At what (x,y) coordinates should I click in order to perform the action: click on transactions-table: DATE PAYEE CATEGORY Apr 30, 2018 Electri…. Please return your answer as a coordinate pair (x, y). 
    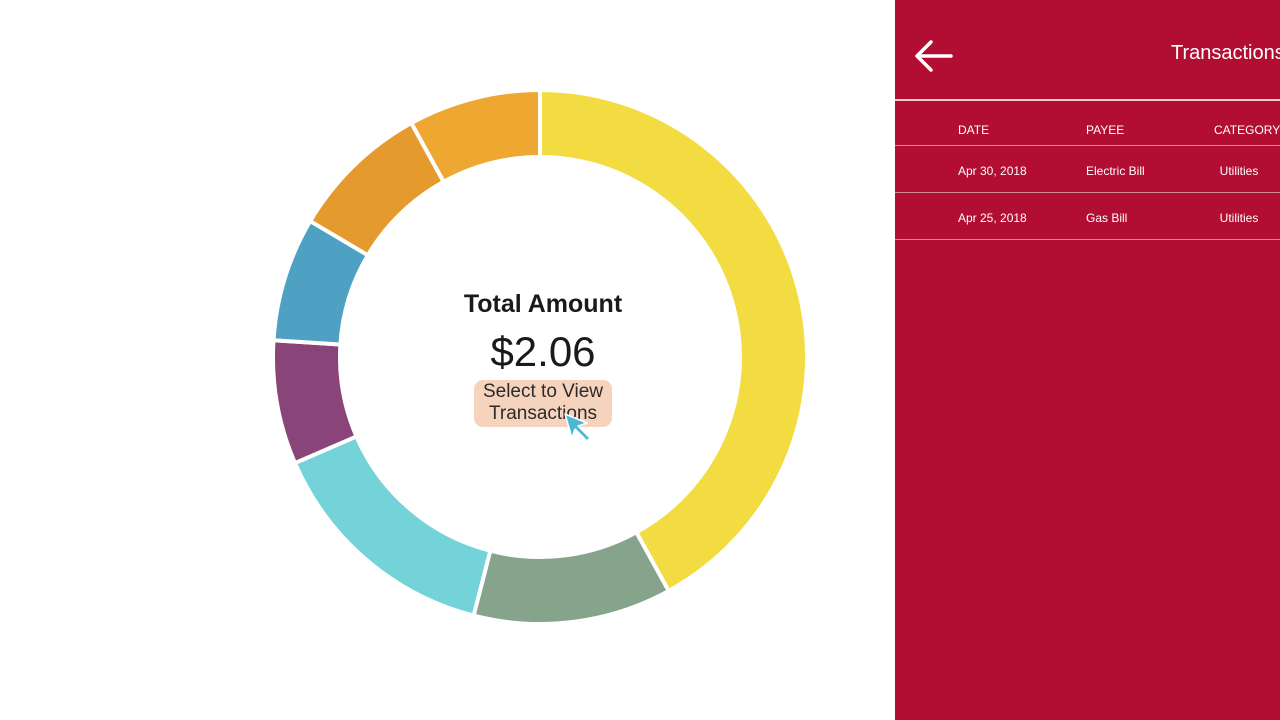
    Looking at the image, I should click on (1087, 170).